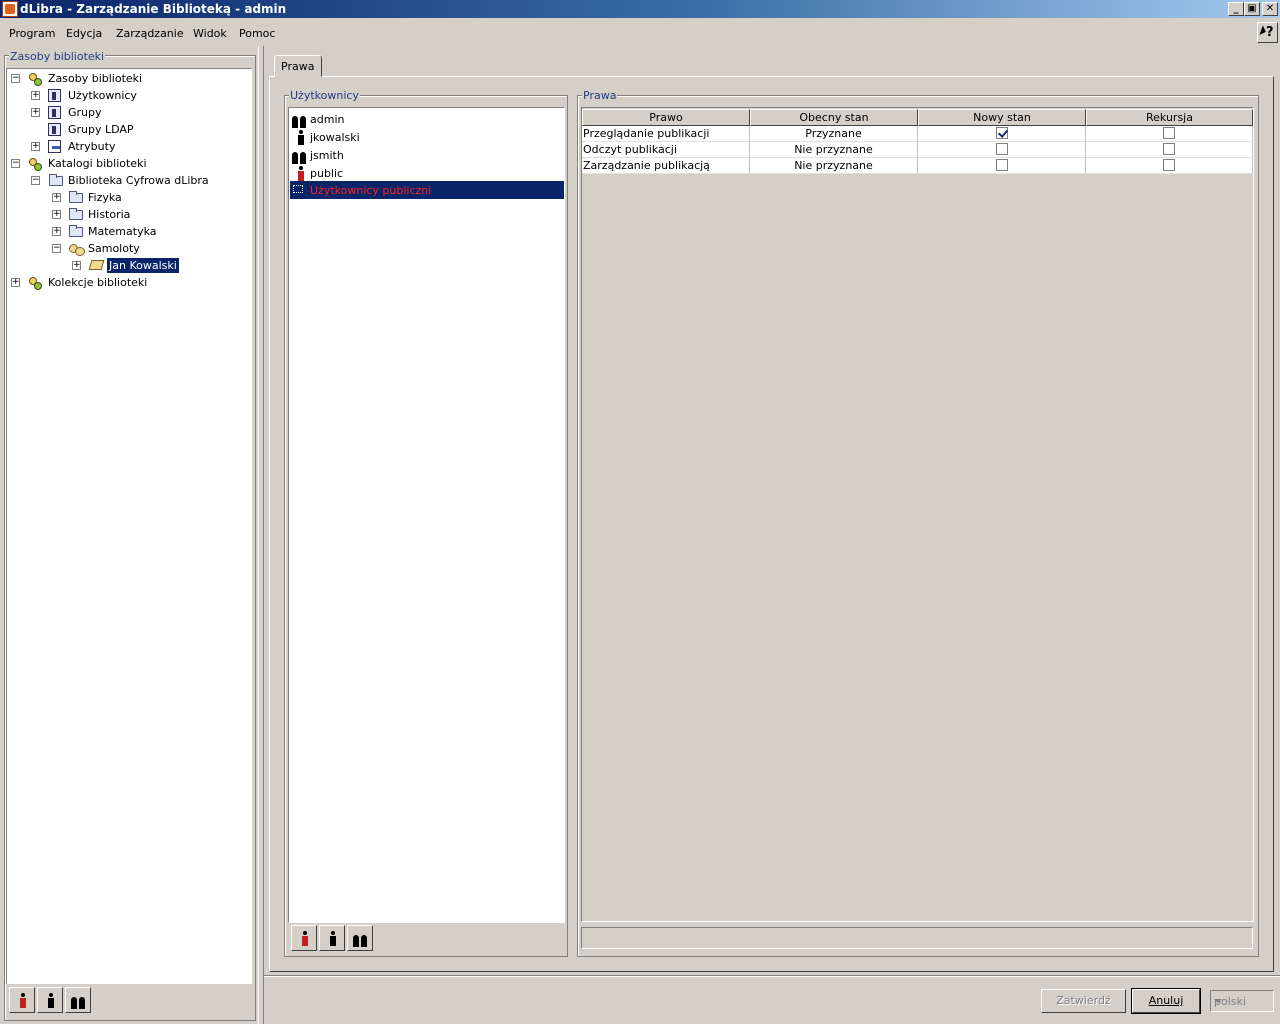 The height and width of the screenshot is (1024, 1280). I want to click on menu-help: Pomoc, so click(257, 33).